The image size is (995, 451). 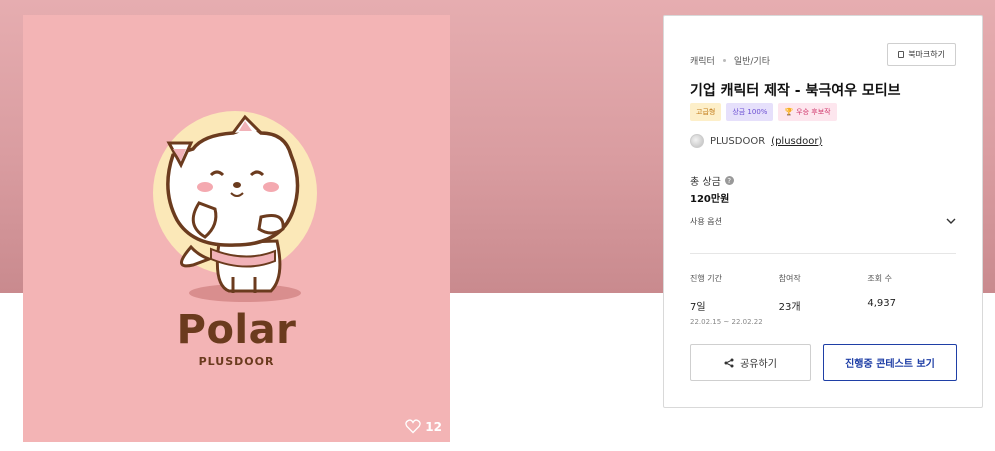 I want to click on owner: PLUSDOOR (plusdoor), so click(x=756, y=141).